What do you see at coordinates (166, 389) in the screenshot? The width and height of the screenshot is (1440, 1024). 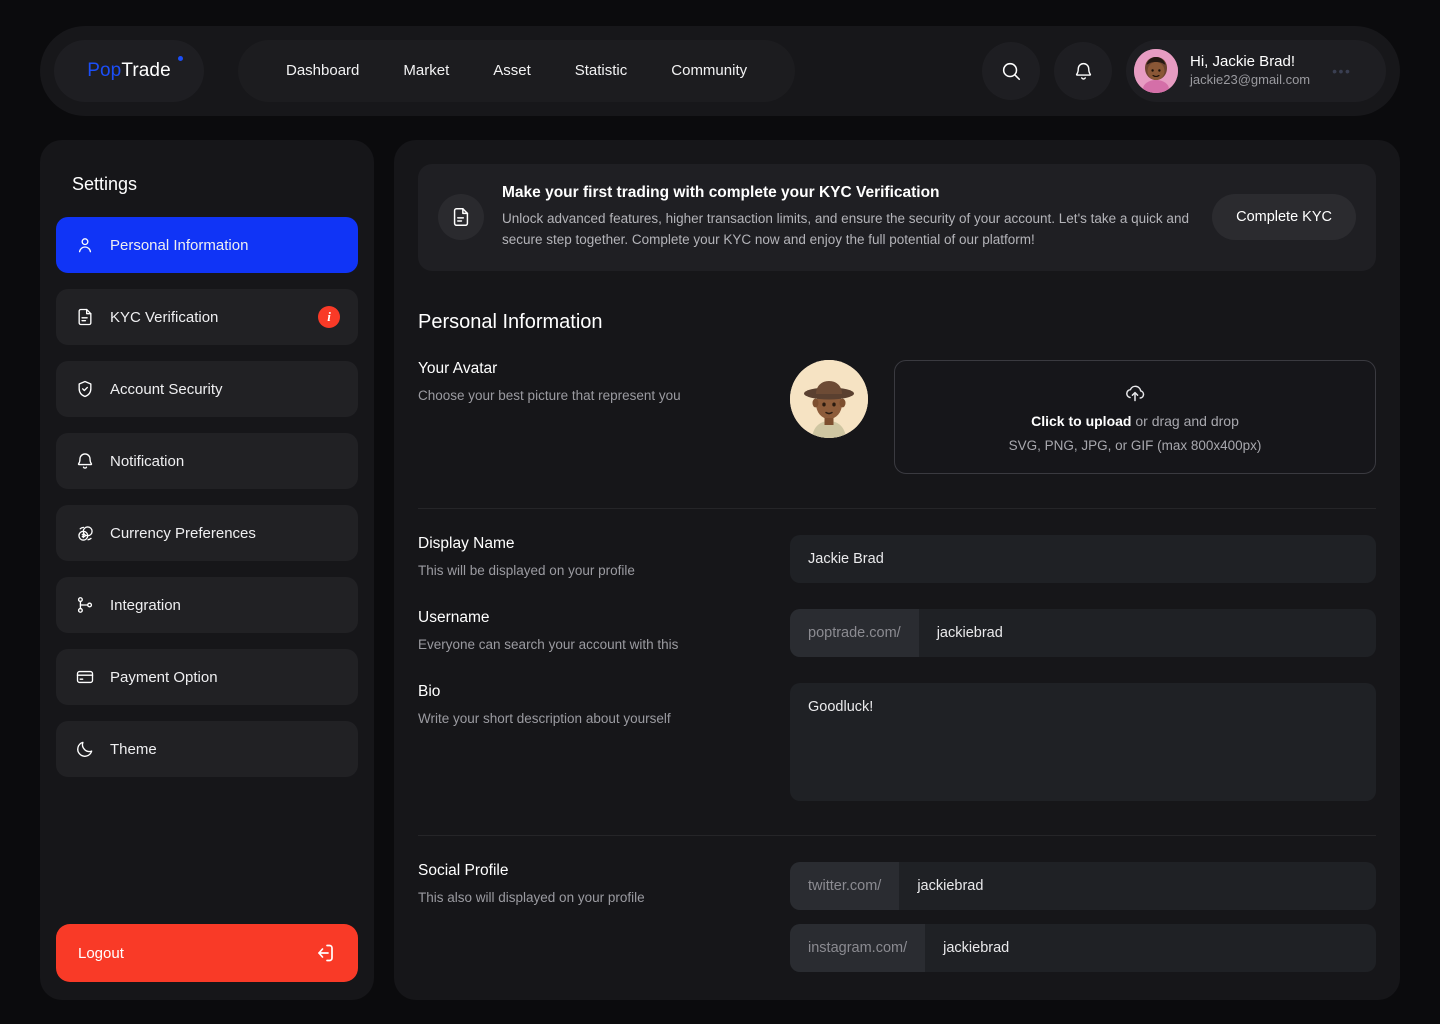 I see `sidebar-item-label: Account Security` at bounding box center [166, 389].